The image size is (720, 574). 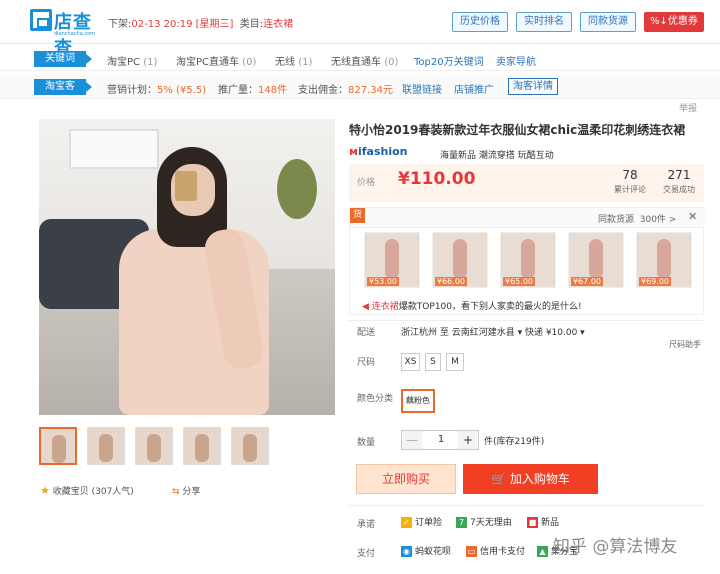 I want to click on huabei-icon: ◉, so click(x=406, y=551).